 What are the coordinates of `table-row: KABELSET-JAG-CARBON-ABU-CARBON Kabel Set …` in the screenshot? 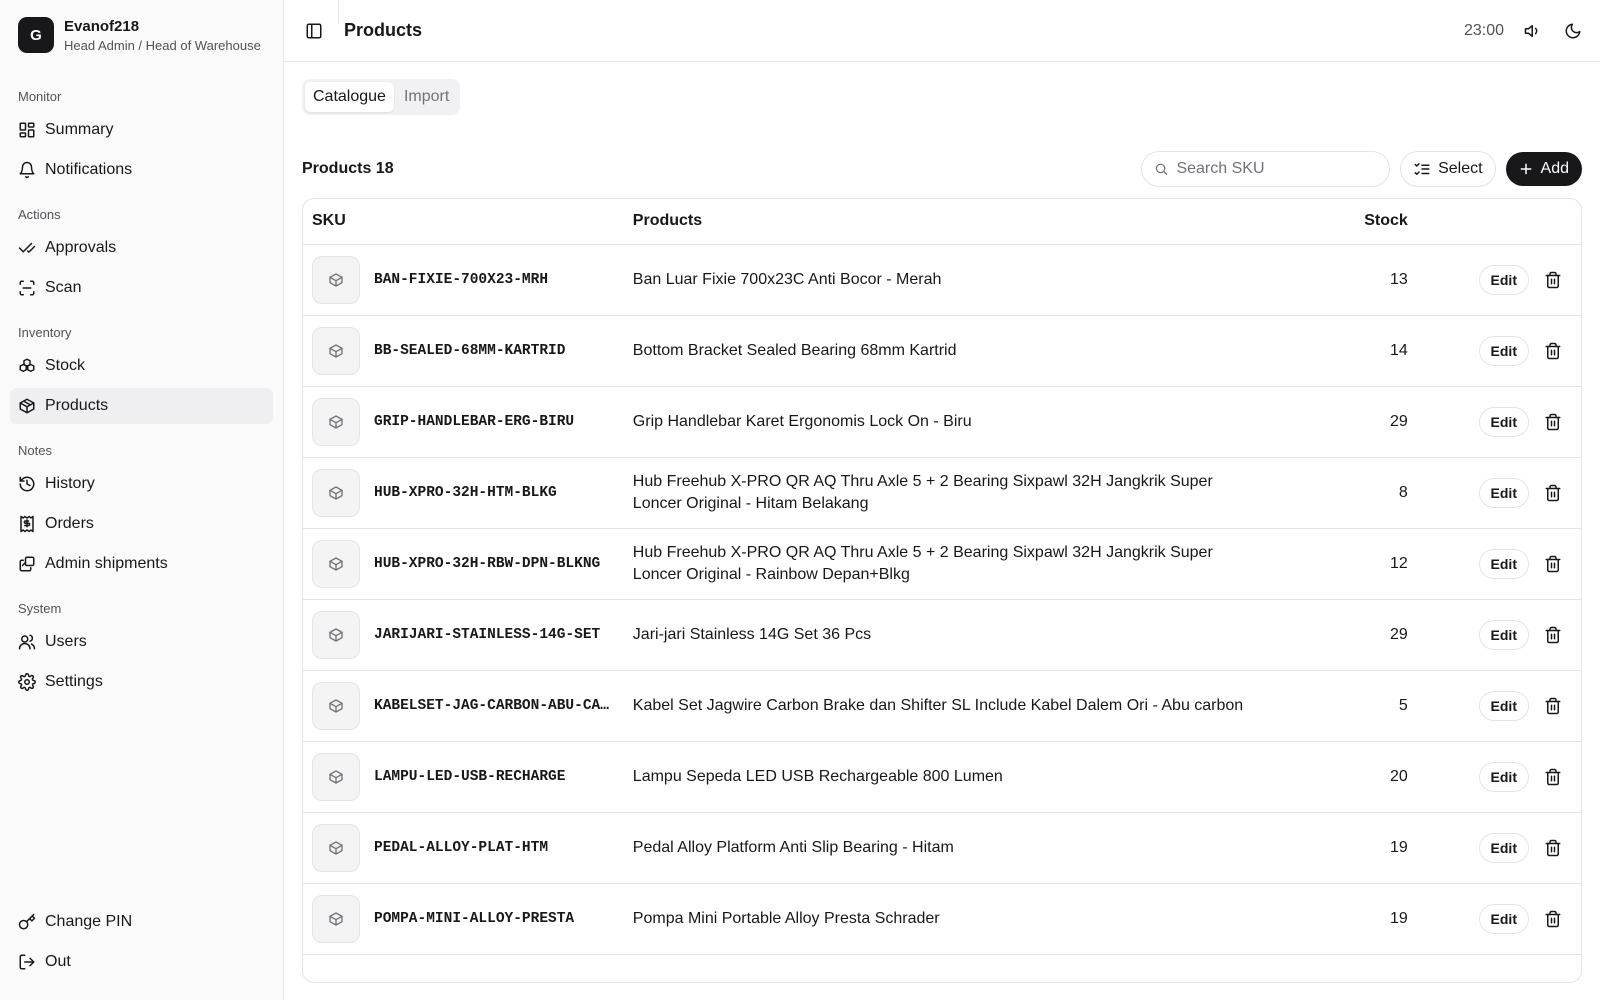 It's located at (942, 706).